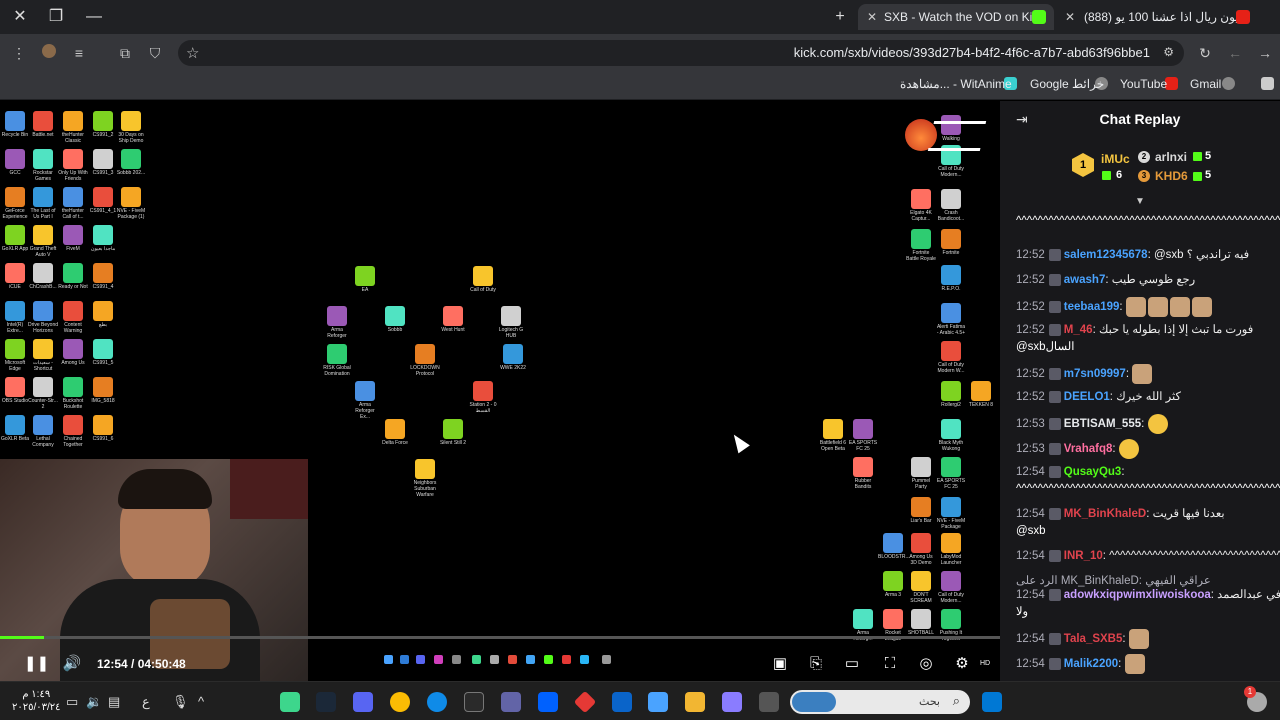 The image size is (1280, 720). Describe the element at coordinates (94, 702) in the screenshot. I see `speaker-icon: 🔉` at that location.